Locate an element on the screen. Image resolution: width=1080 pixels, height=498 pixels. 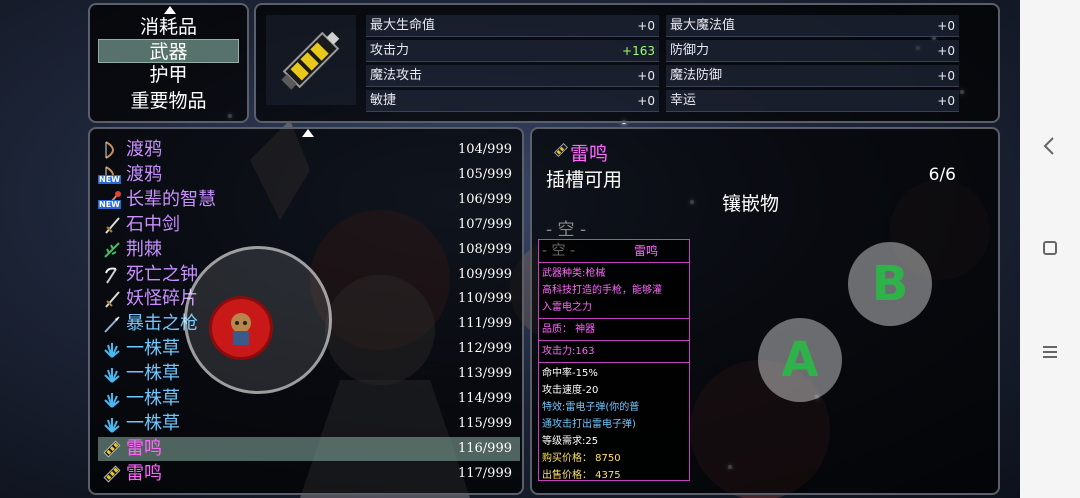
tooltip-buy-price: 购买价格： 8750 is located at coordinates (581, 458).